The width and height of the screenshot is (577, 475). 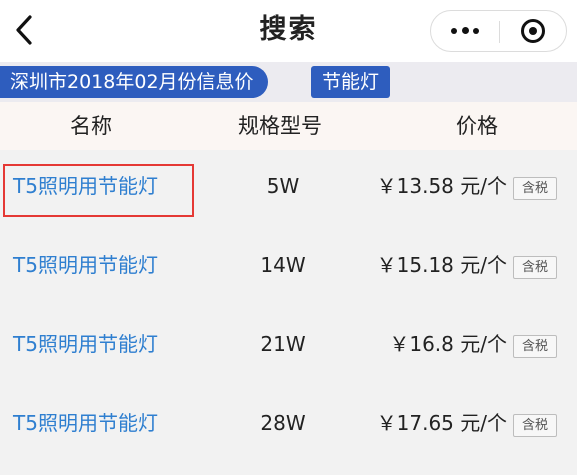 I want to click on product-spec: 28W, so click(x=283, y=423).